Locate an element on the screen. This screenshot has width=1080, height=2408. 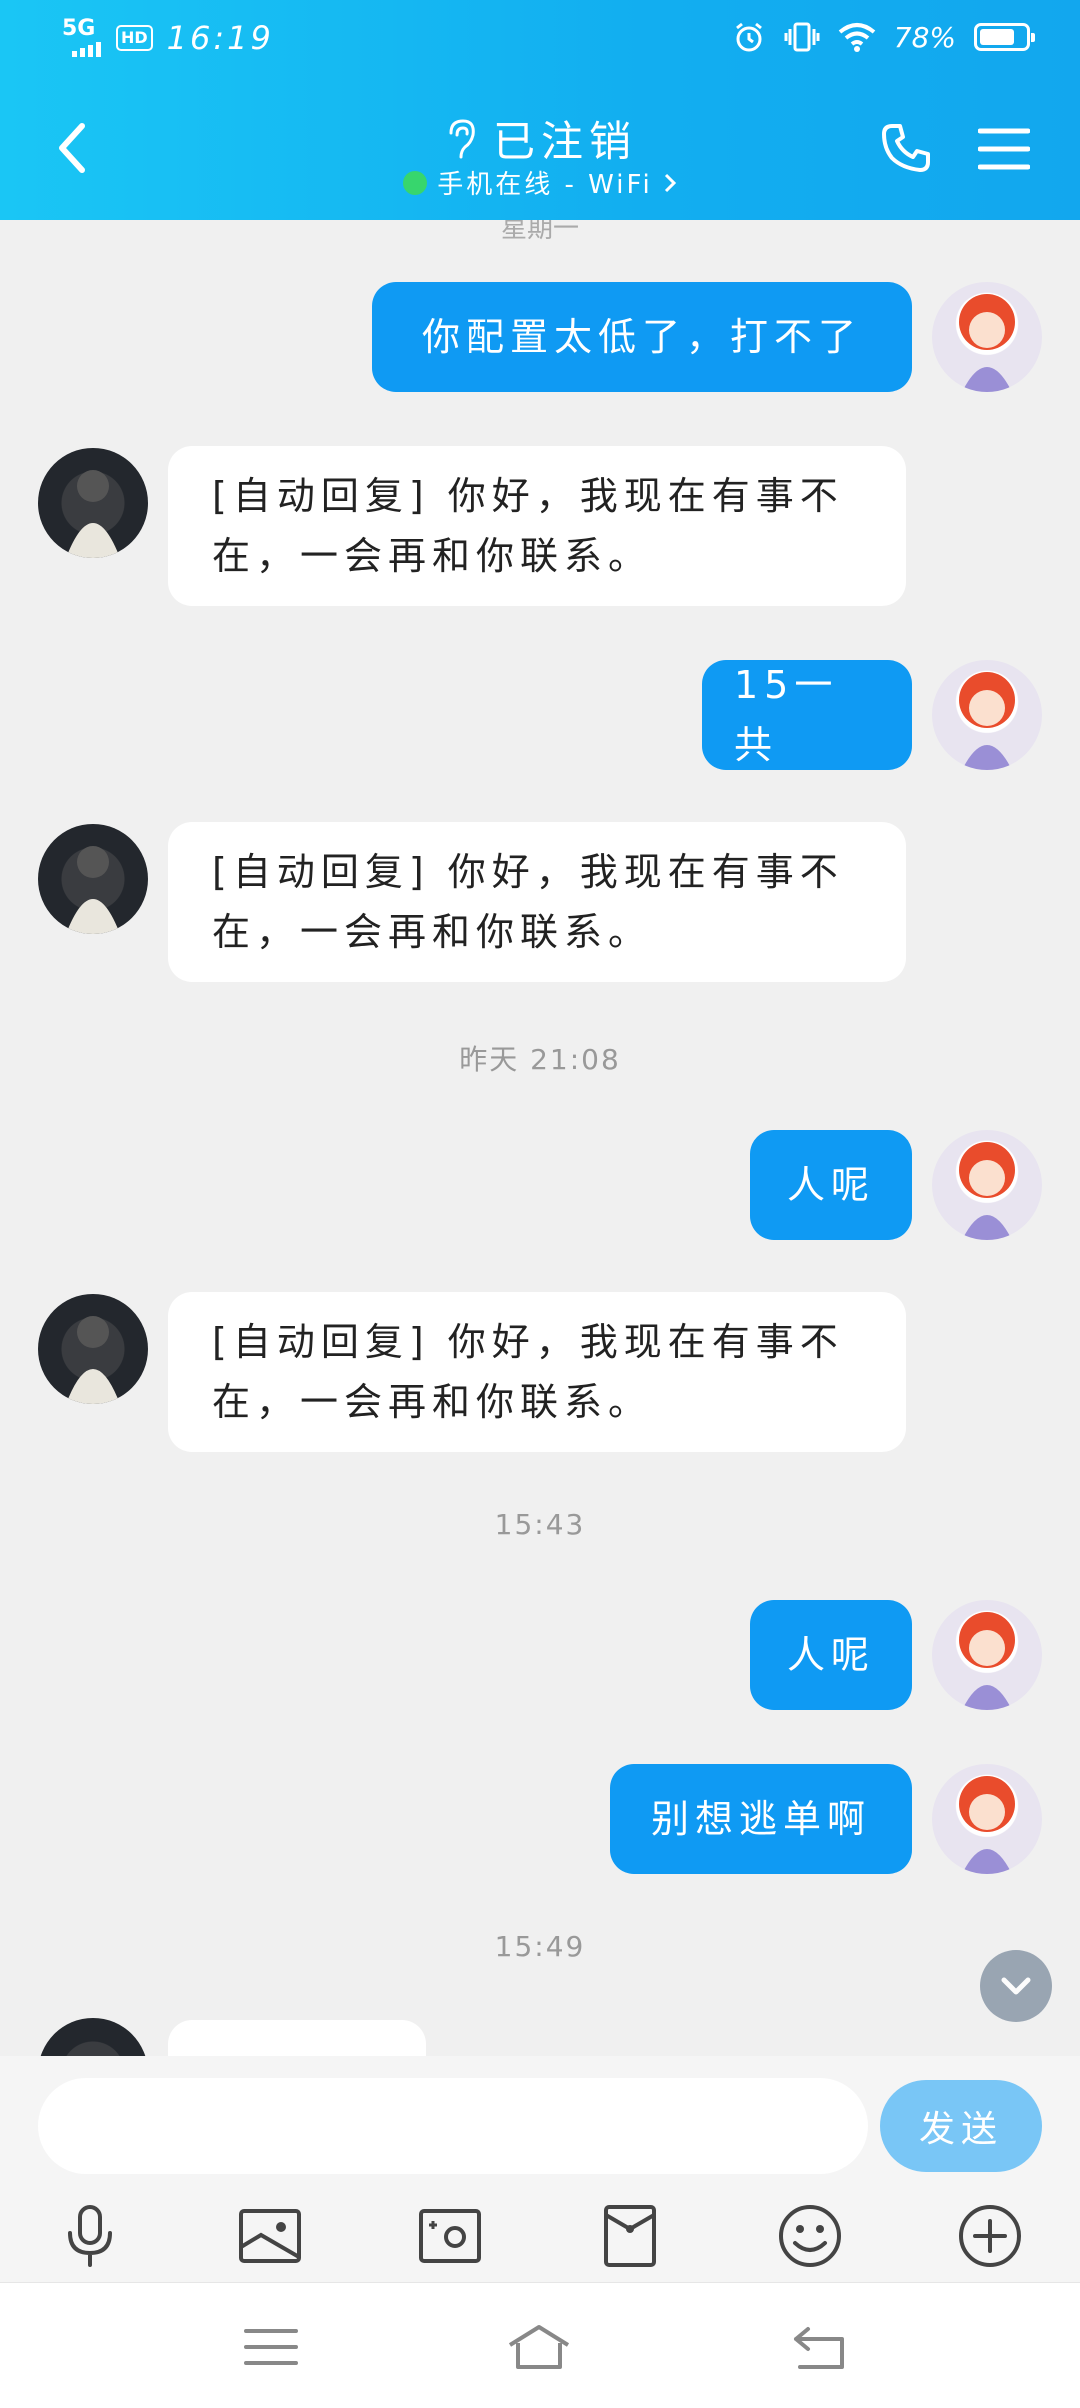
photo-icon is located at coordinates (270, 2236).